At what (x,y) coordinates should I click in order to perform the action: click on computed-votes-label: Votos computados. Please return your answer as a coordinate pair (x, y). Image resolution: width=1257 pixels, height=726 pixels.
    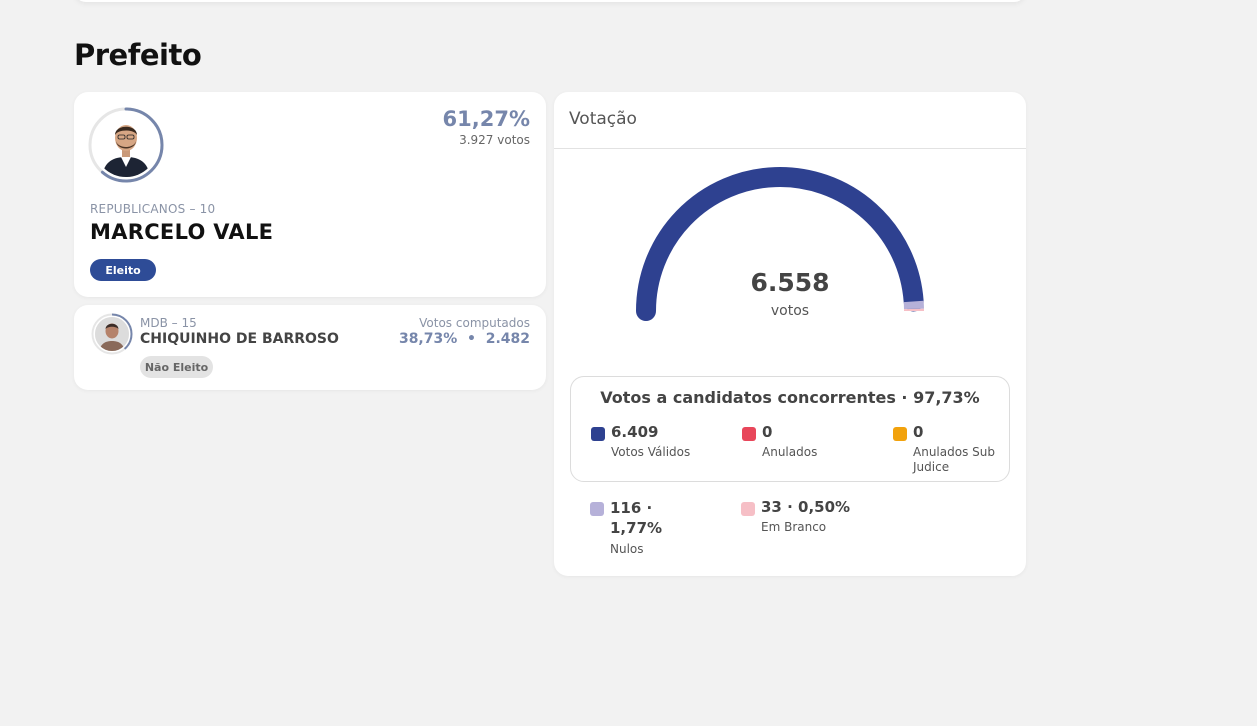
    Looking at the image, I should click on (474, 323).